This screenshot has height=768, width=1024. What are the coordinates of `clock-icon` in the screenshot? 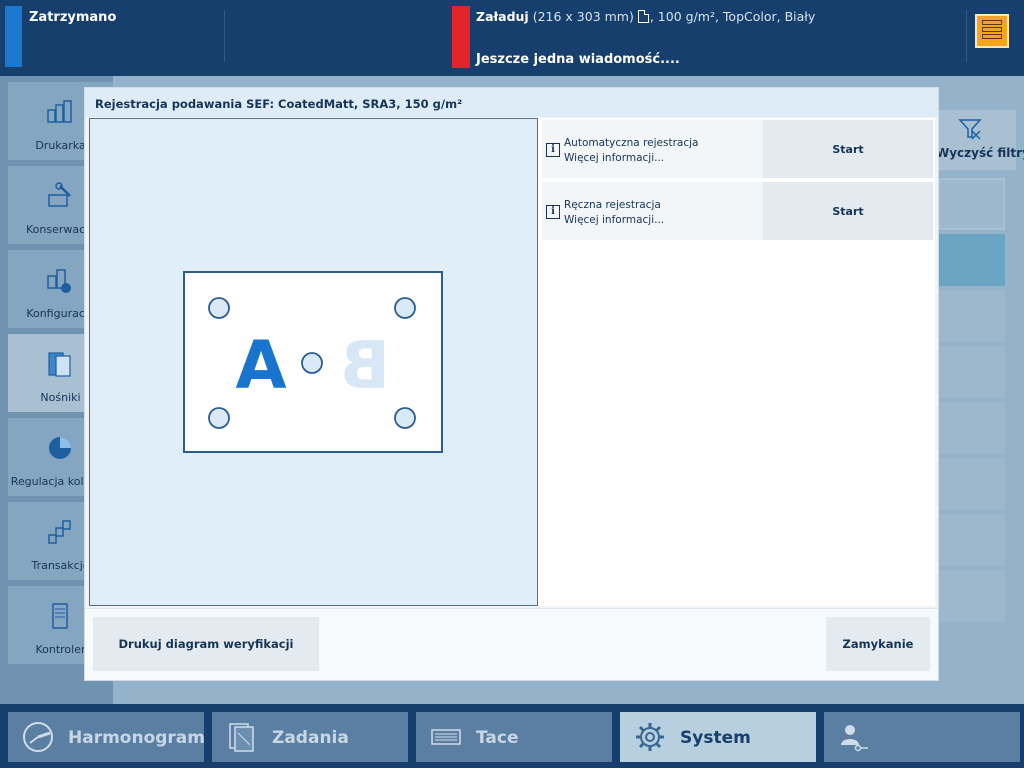 It's located at (38, 737).